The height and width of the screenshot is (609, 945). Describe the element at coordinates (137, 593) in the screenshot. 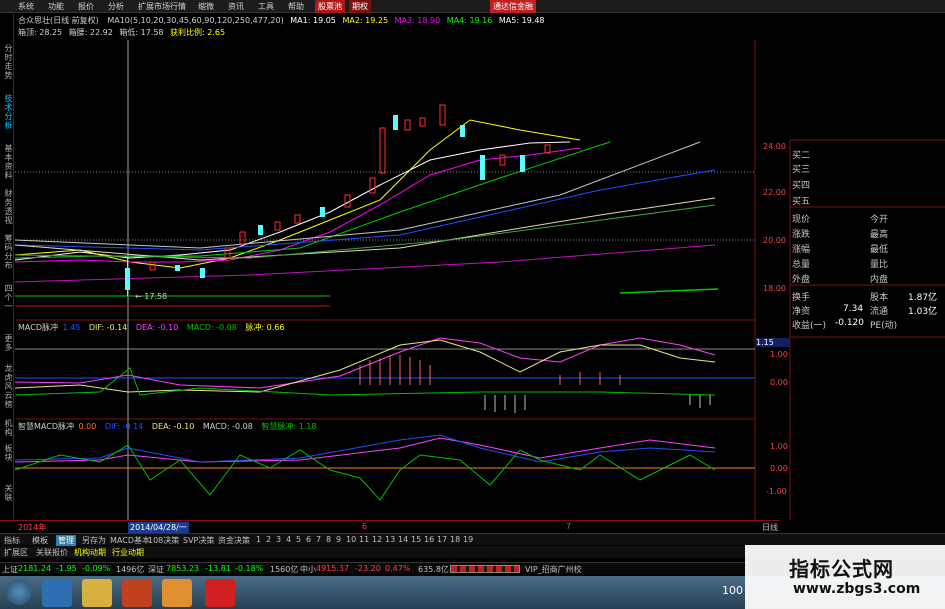

I see `taskbar-media-icon` at that location.